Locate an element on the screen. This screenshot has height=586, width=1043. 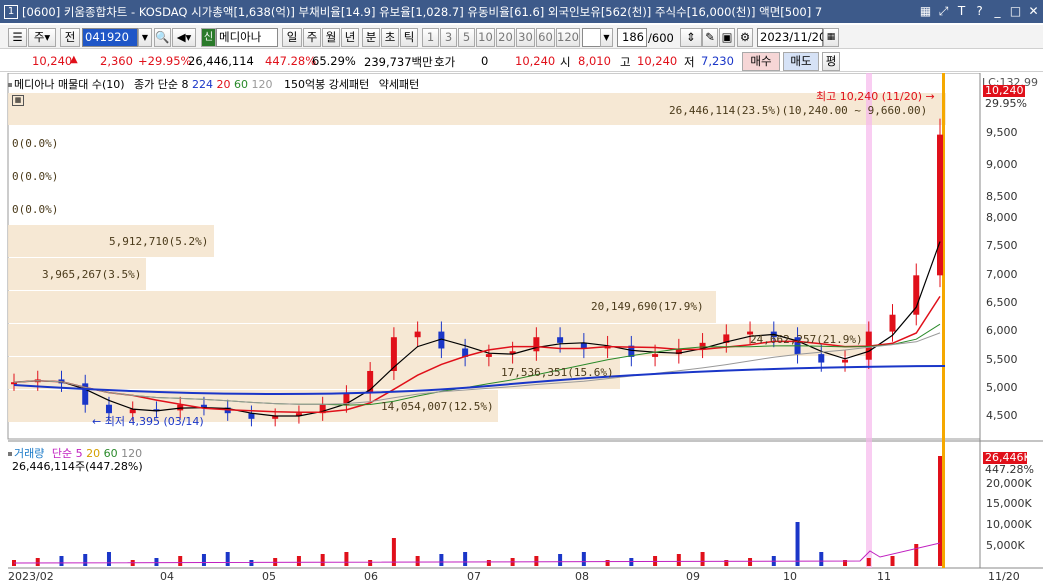
window-number: 1 is located at coordinates (11, 11).